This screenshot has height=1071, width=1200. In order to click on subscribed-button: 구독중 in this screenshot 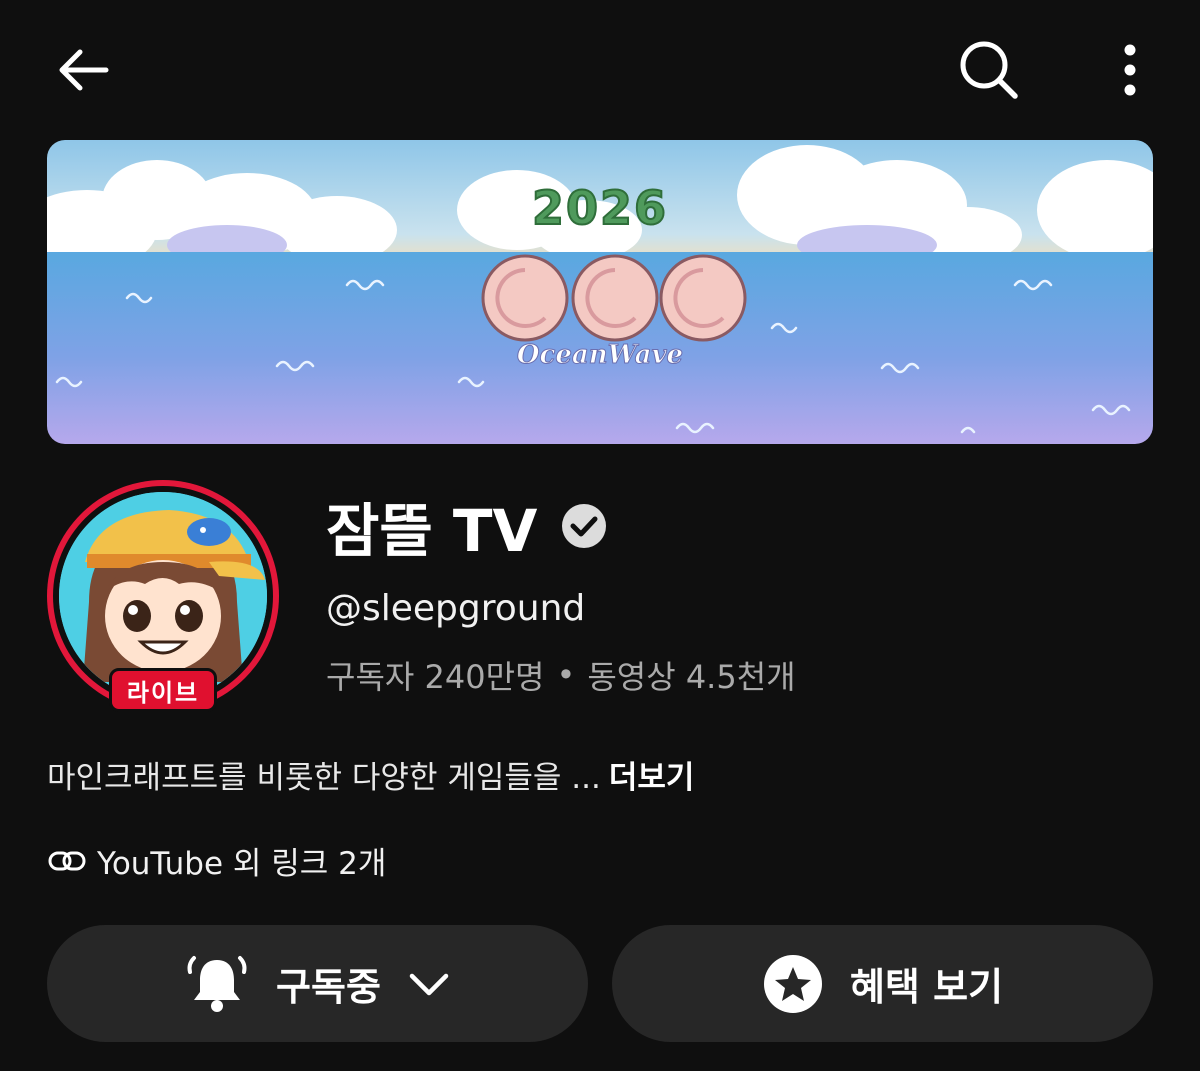, I will do `click(317, 983)`.